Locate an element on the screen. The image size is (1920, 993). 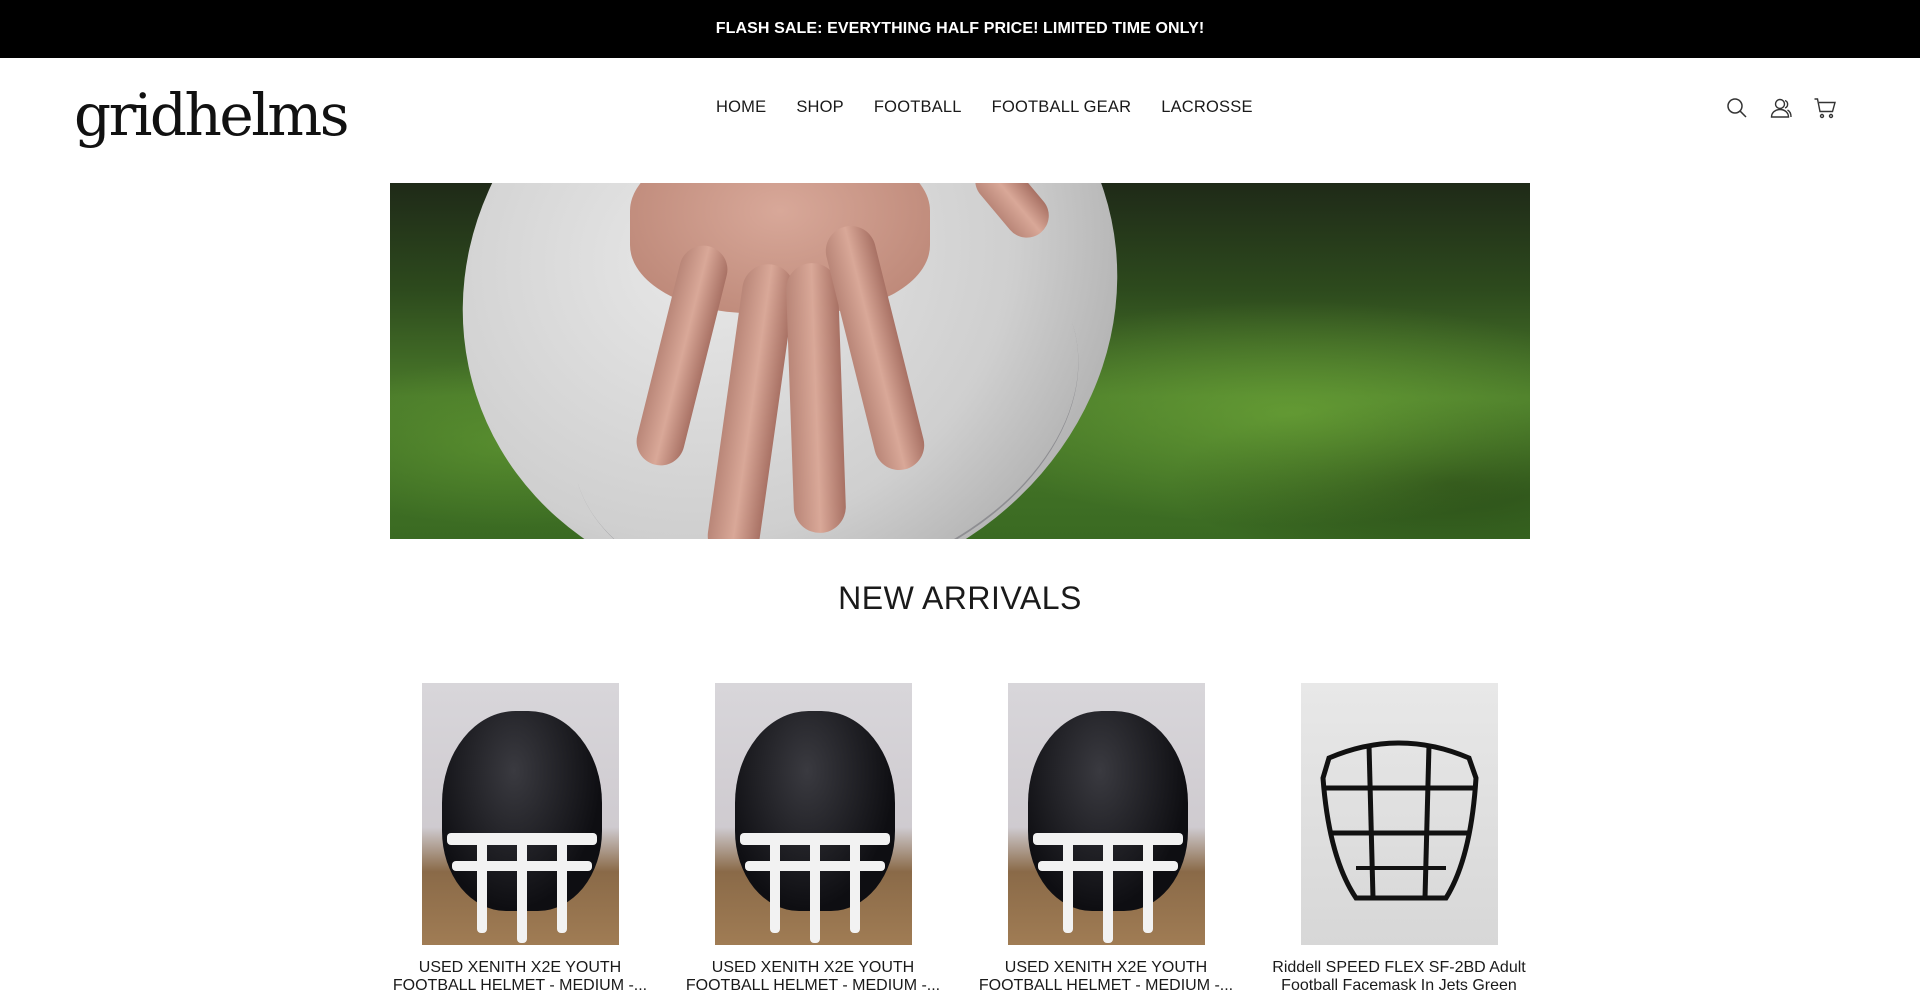
nav-football: FOOTBALL is located at coordinates (918, 107).